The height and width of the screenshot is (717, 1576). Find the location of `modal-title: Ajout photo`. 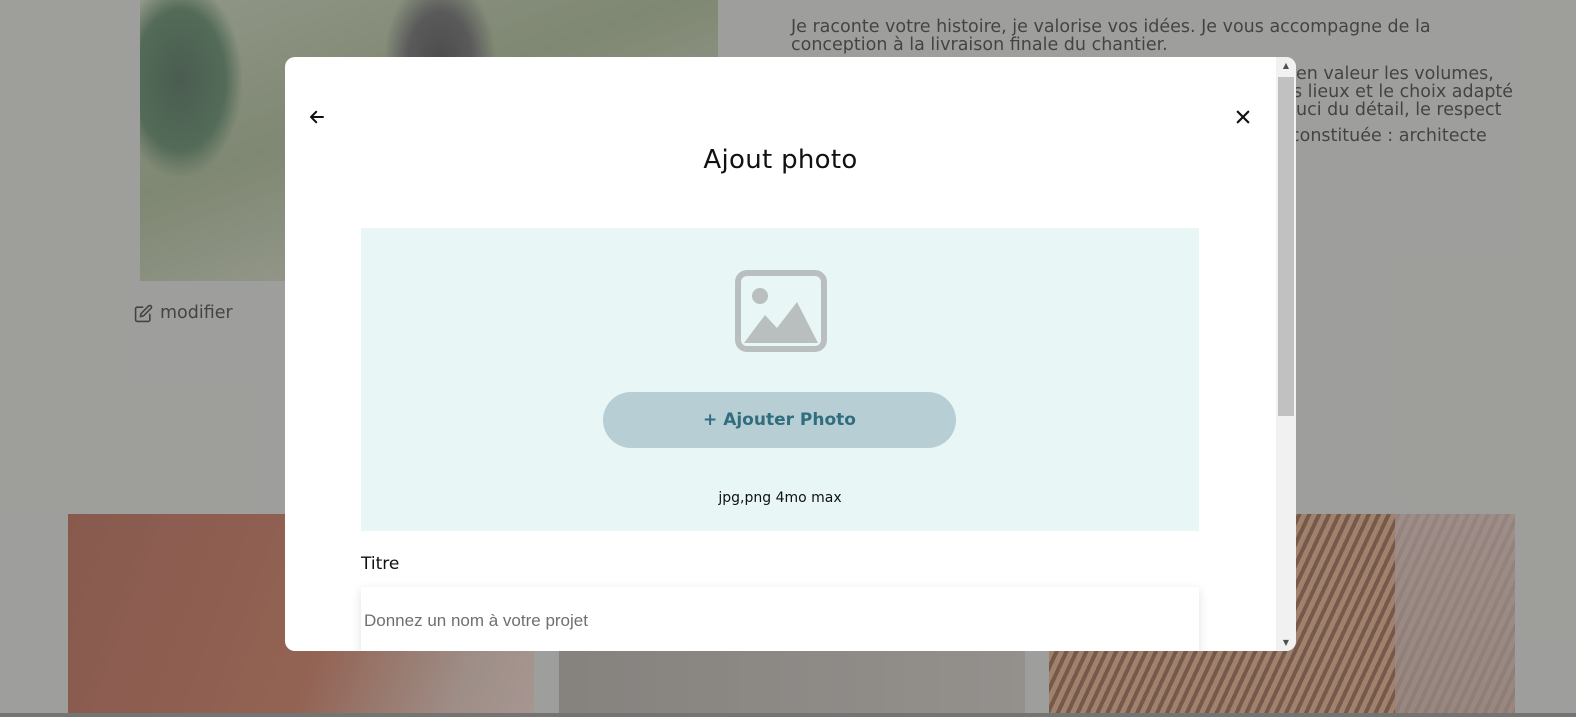

modal-title: Ajout photo is located at coordinates (780, 160).